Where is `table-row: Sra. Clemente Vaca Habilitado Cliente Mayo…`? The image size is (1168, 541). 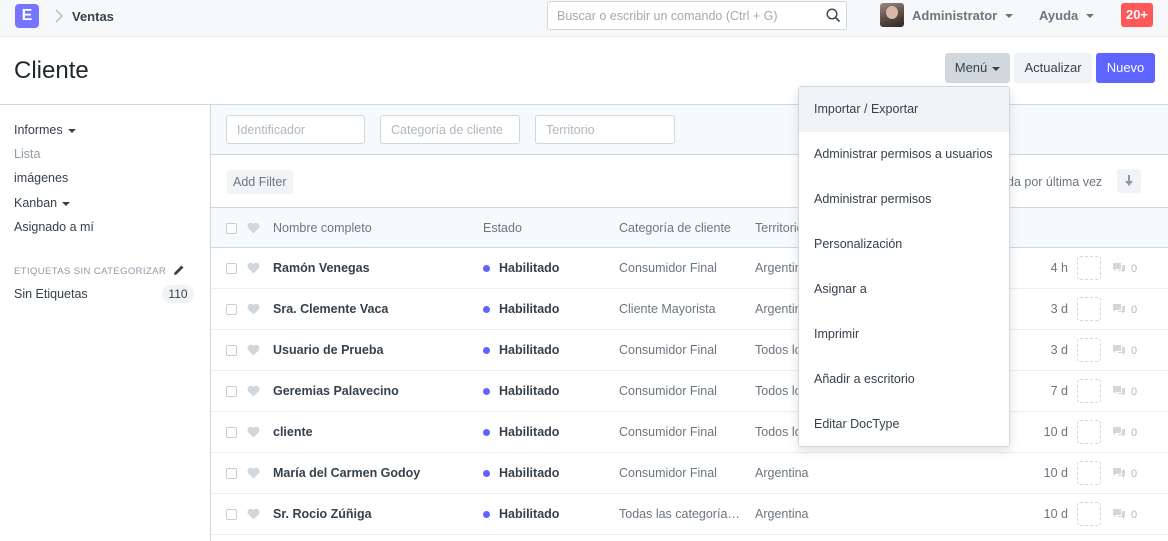
table-row: Sra. Clemente Vaca Habilitado Cliente Mayo… is located at coordinates (689, 309).